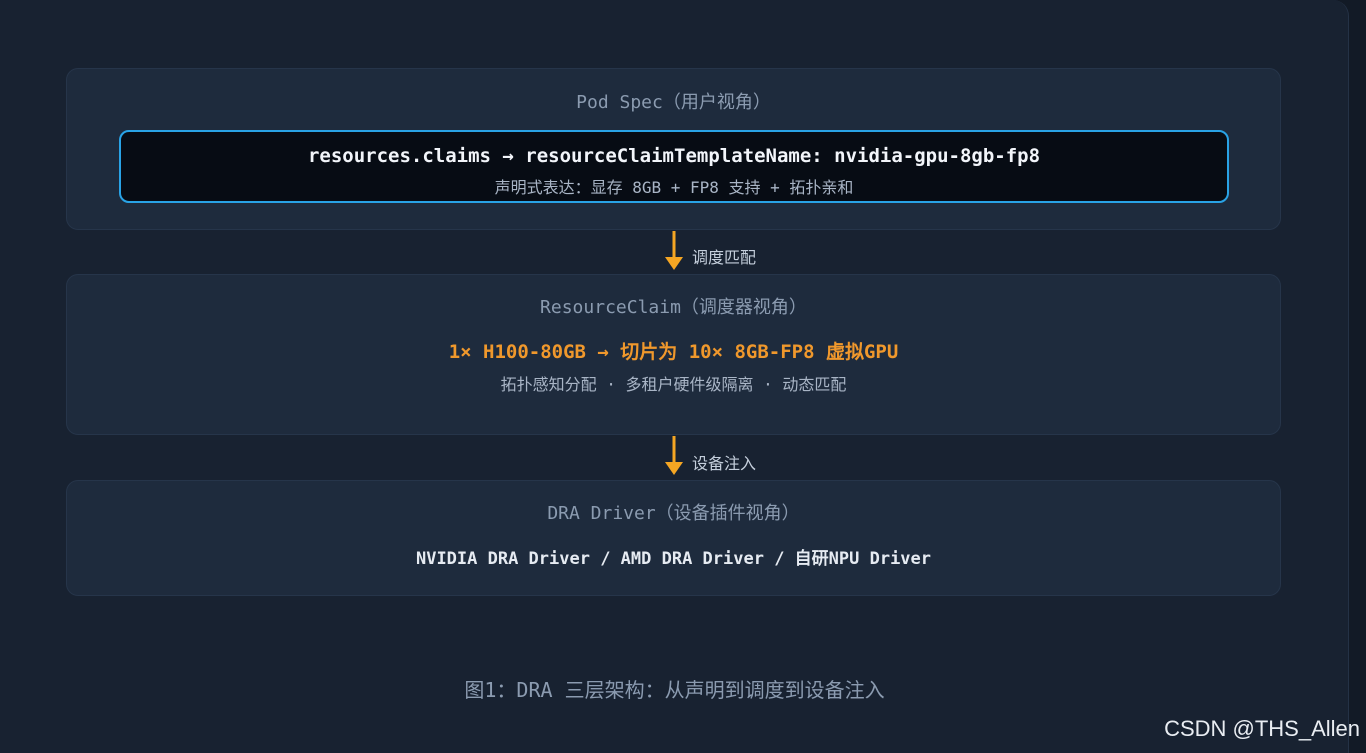  I want to click on resource-claim-title: ResourceClaim（调度器视角）, so click(673, 307).